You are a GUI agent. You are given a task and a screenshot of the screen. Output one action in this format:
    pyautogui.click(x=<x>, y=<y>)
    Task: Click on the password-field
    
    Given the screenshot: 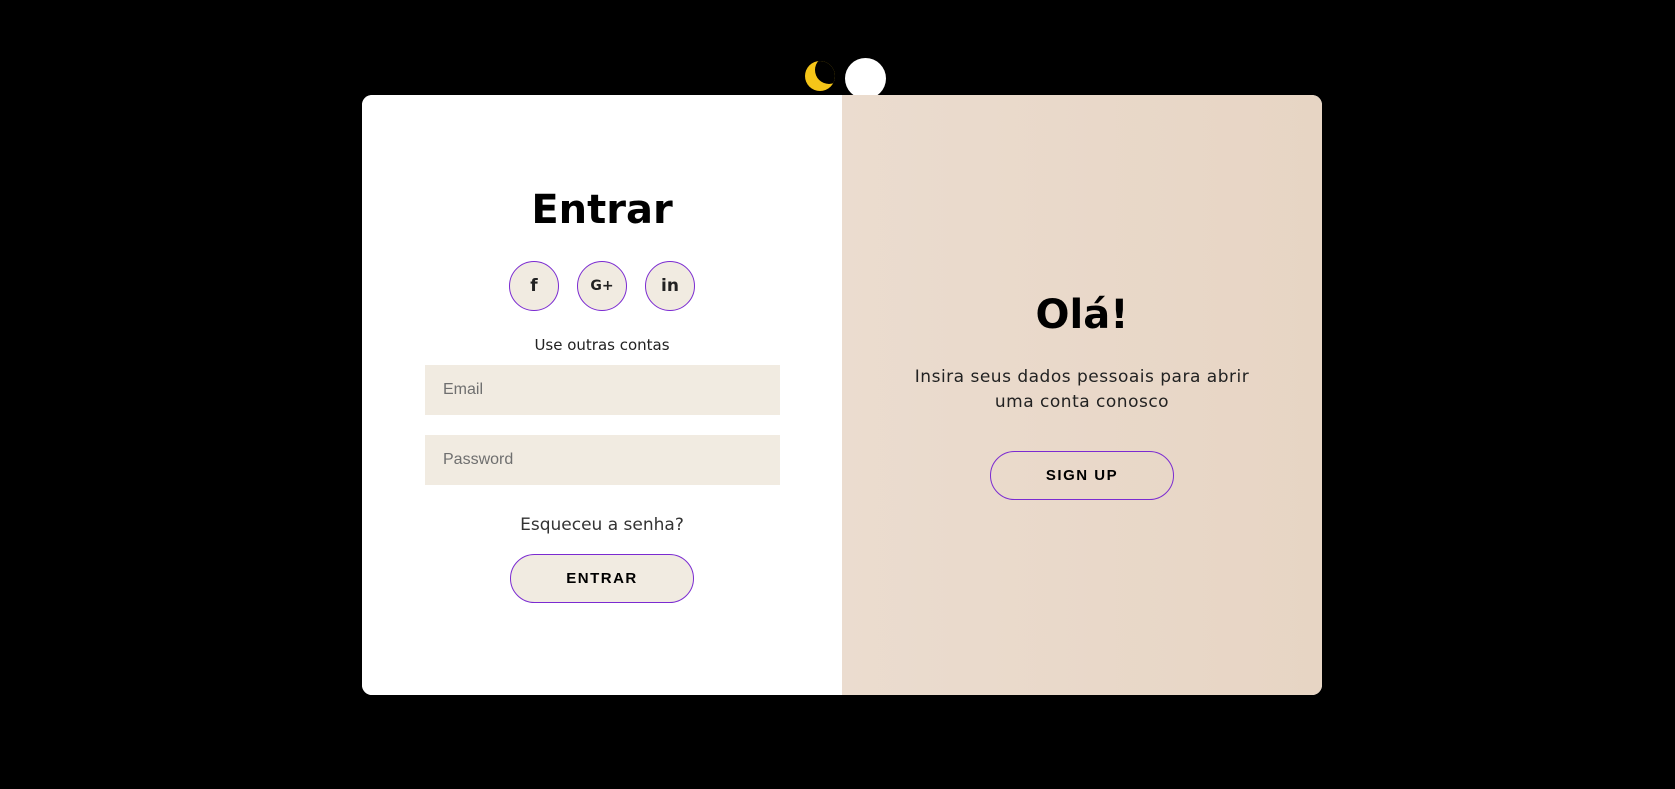 What is the action you would take?
    pyautogui.click(x=602, y=460)
    